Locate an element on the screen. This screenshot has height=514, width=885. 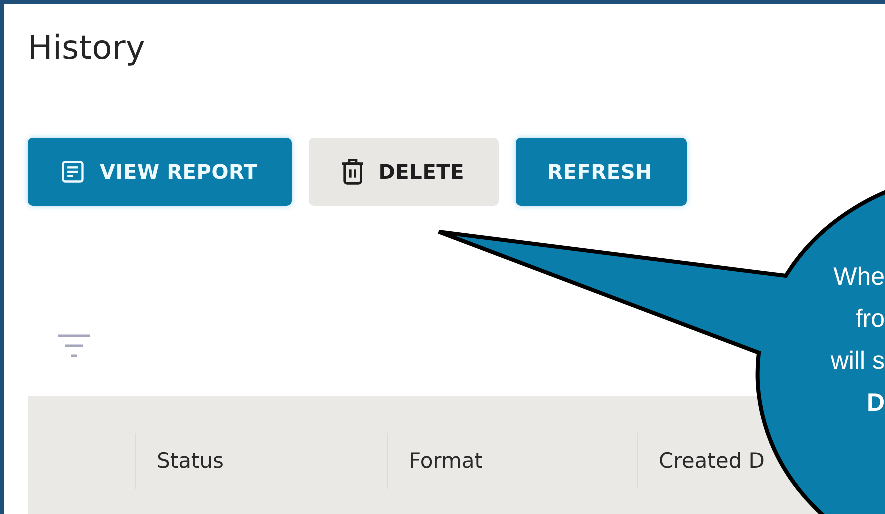
column-header: Format is located at coordinates (446, 461).